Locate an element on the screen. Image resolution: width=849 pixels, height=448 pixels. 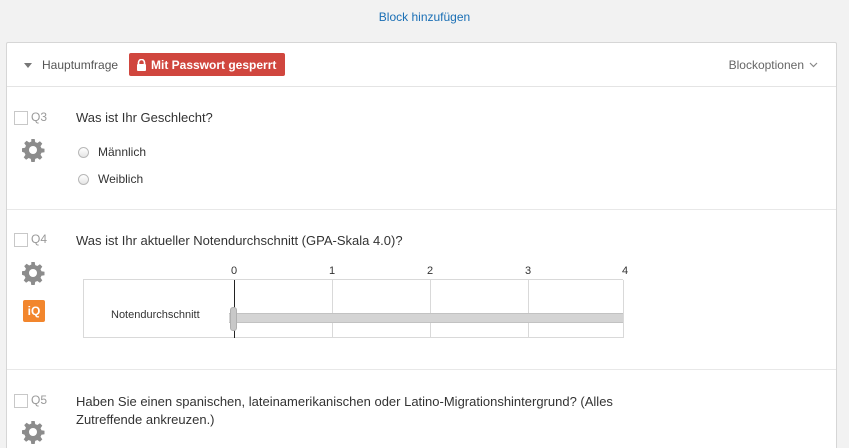
choice-option: Weiblich is located at coordinates (110, 179).